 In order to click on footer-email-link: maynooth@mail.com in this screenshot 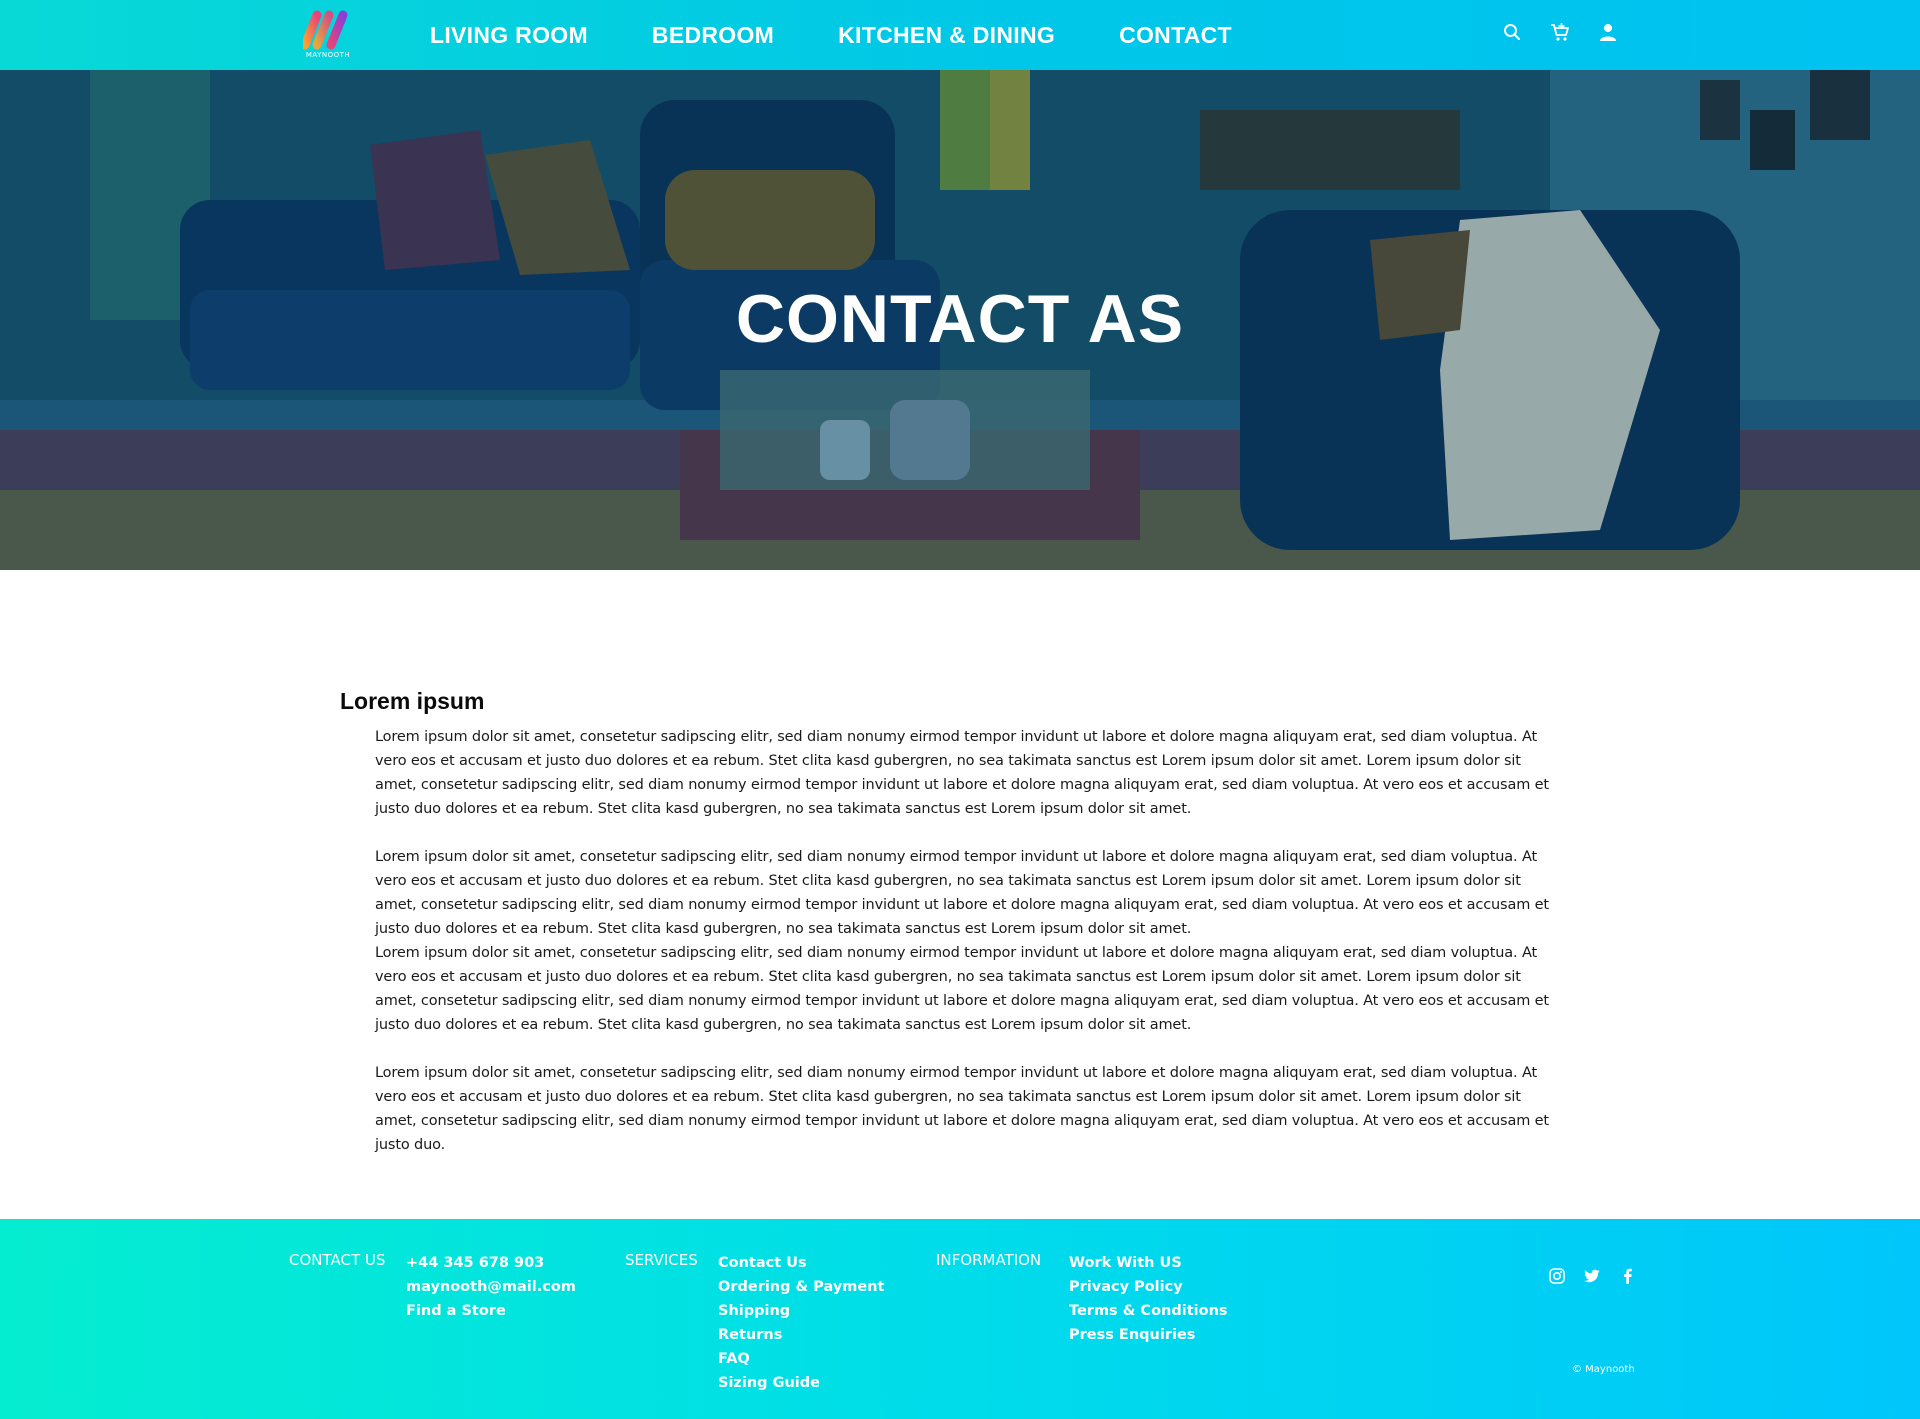, I will do `click(491, 1287)`.